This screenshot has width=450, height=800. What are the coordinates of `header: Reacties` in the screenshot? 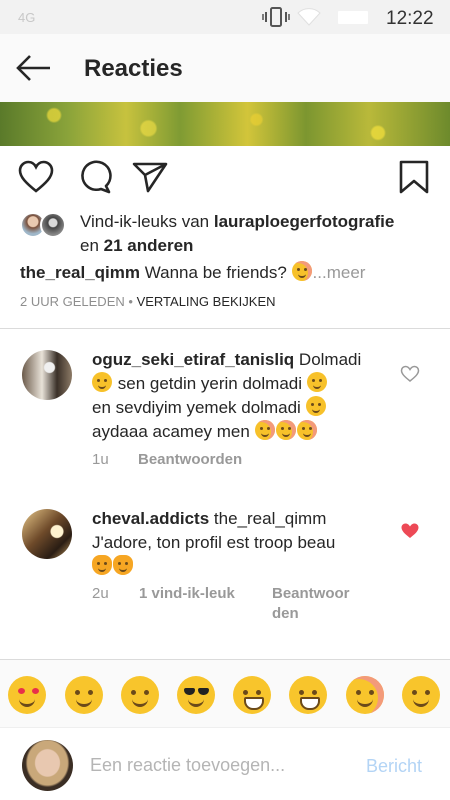 It's located at (225, 68).